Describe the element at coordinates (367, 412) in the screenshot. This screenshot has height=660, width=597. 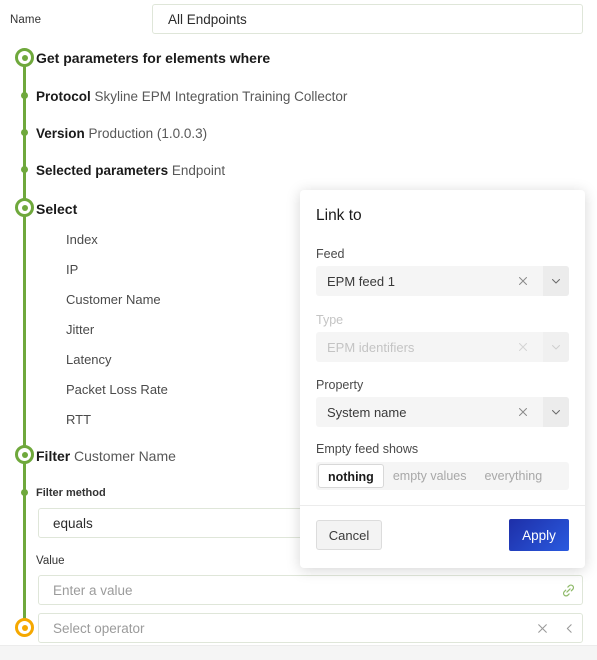
I see `property-value: System name` at that location.